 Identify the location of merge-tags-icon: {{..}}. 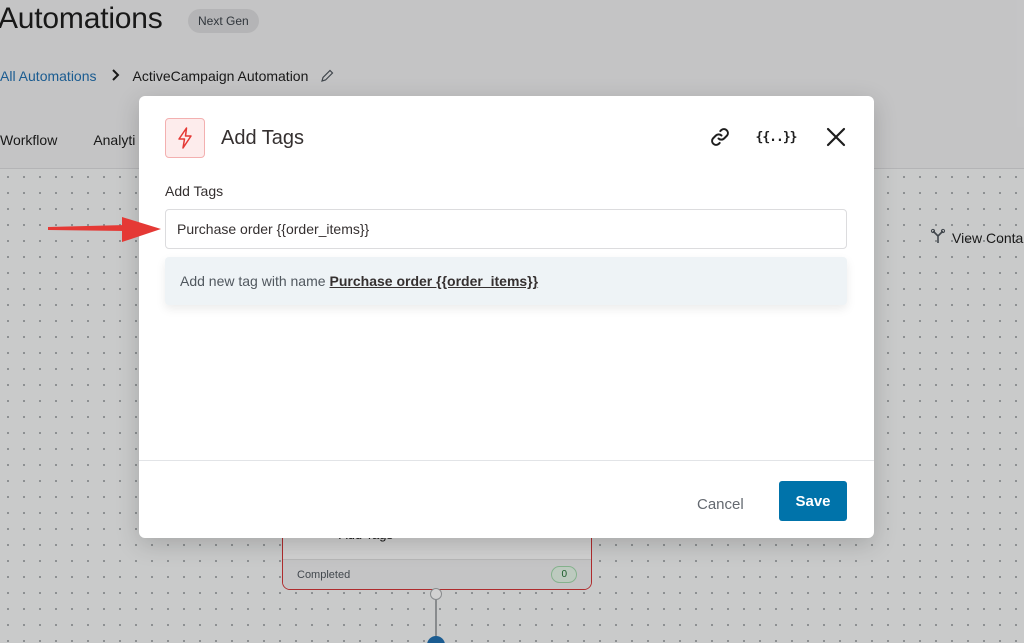
(777, 137).